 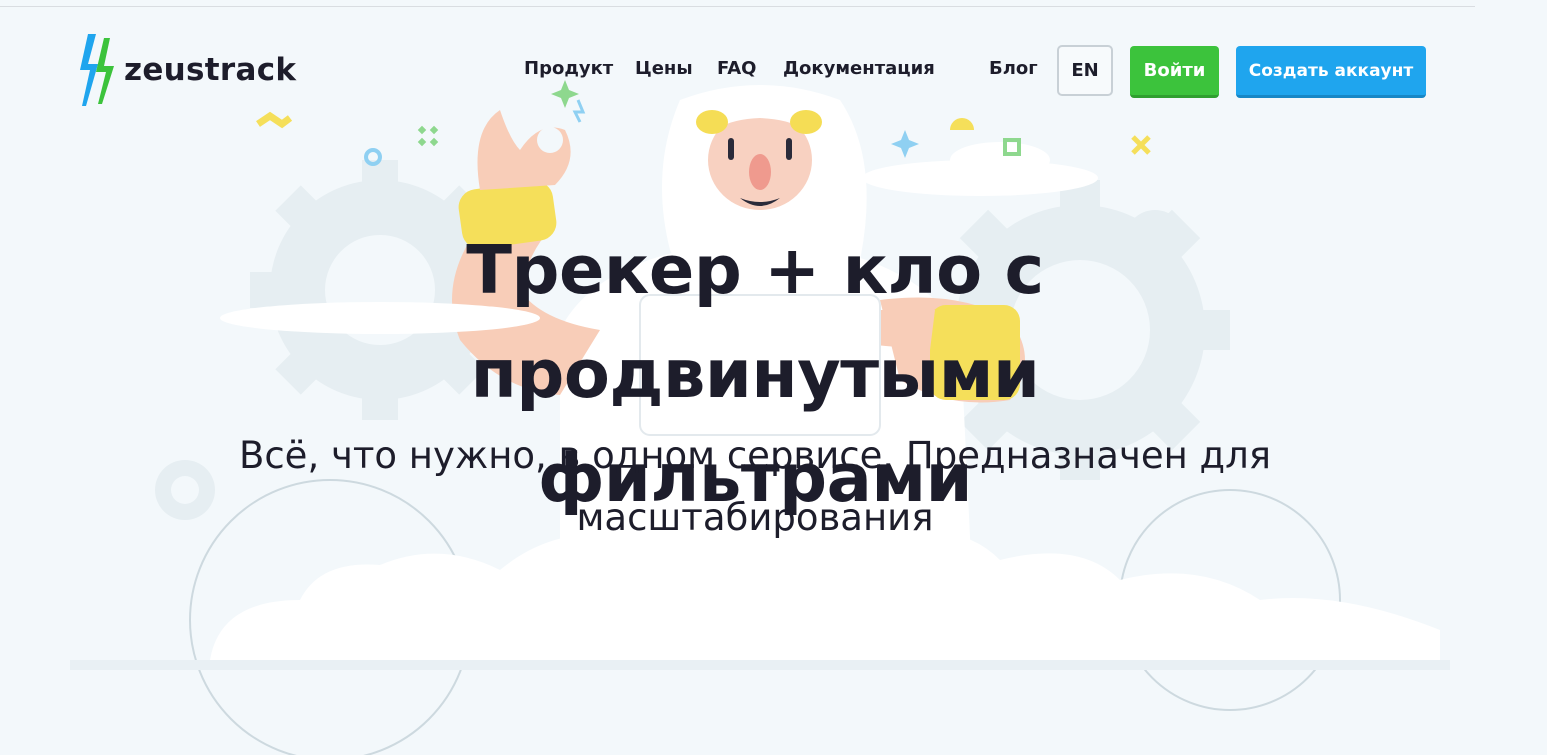 I want to click on logo: zeustrack, so click(x=186, y=70).